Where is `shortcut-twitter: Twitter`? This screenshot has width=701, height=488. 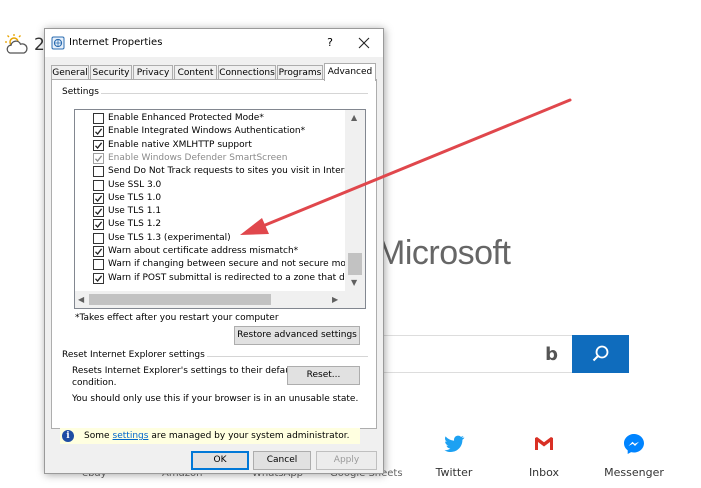
shortcut-twitter: Twitter is located at coordinates (454, 455).